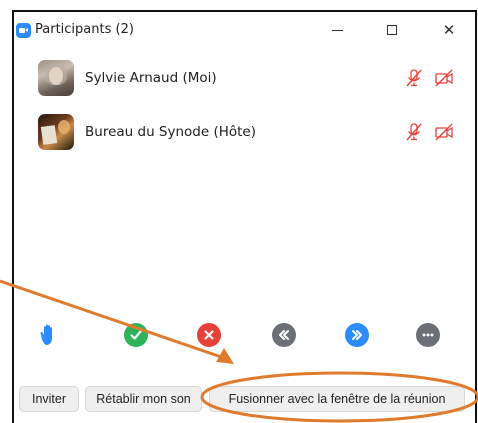 The width and height of the screenshot is (478, 423). I want to click on go-slower-button, so click(284, 335).